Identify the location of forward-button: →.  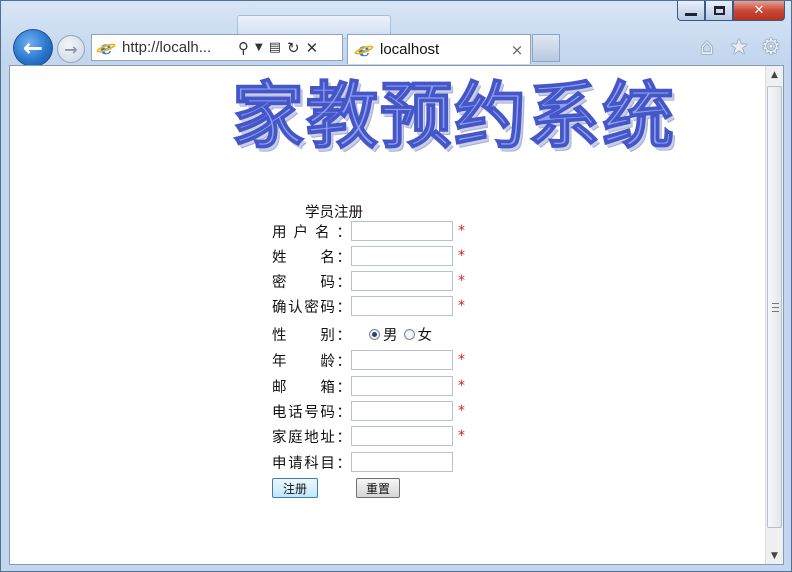
(71, 49).